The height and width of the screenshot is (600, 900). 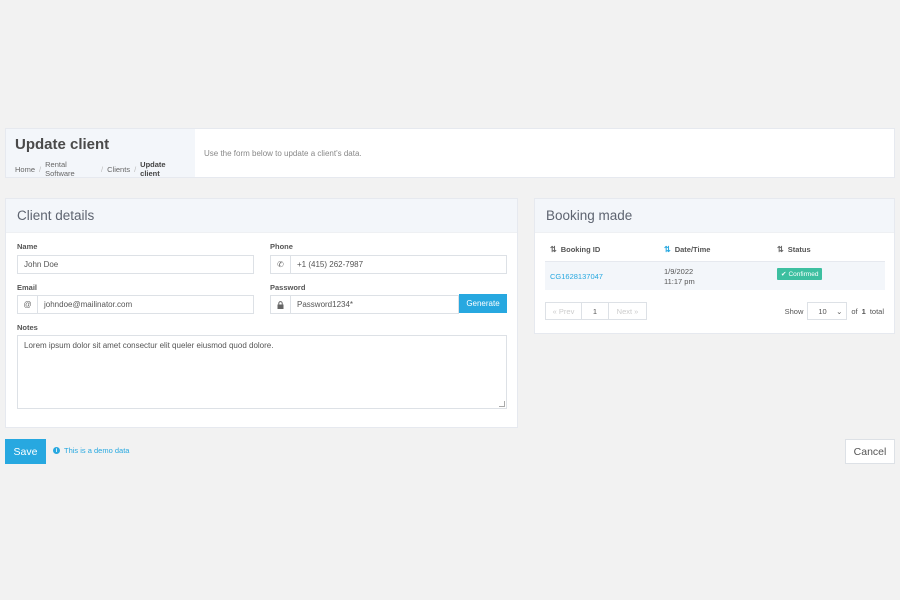 What do you see at coordinates (28, 304) in the screenshot?
I see `at-icon: @` at bounding box center [28, 304].